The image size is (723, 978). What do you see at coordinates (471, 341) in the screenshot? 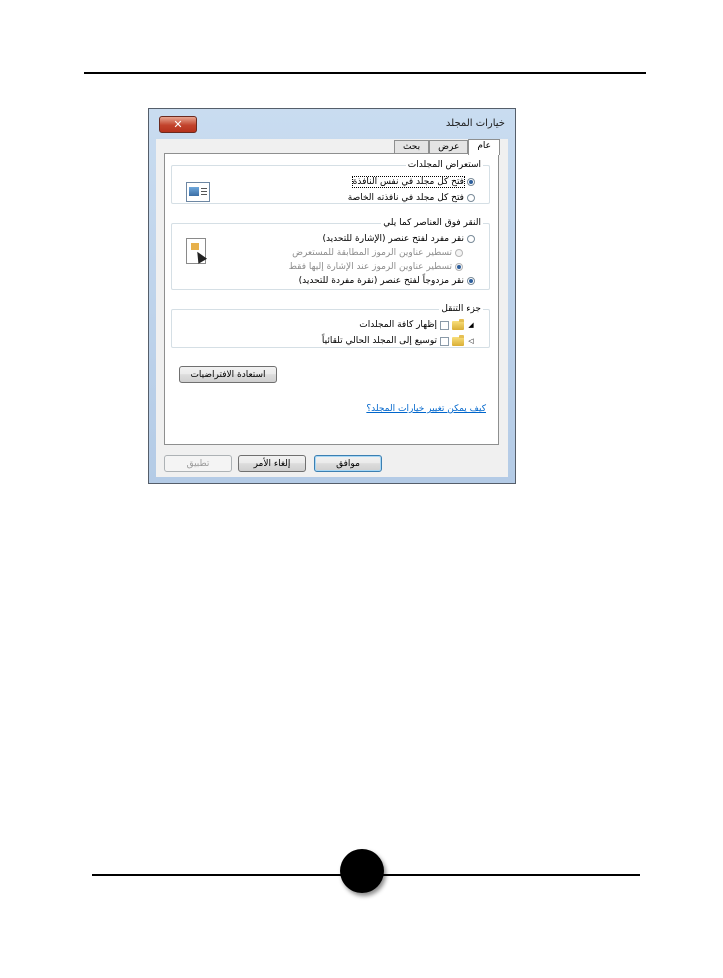
I see `collapse-triangle-icon: ◁` at bounding box center [471, 341].